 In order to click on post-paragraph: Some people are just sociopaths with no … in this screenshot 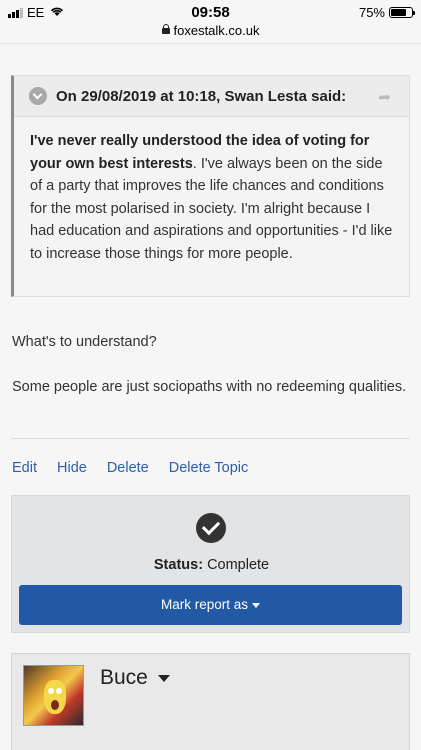, I will do `click(209, 387)`.